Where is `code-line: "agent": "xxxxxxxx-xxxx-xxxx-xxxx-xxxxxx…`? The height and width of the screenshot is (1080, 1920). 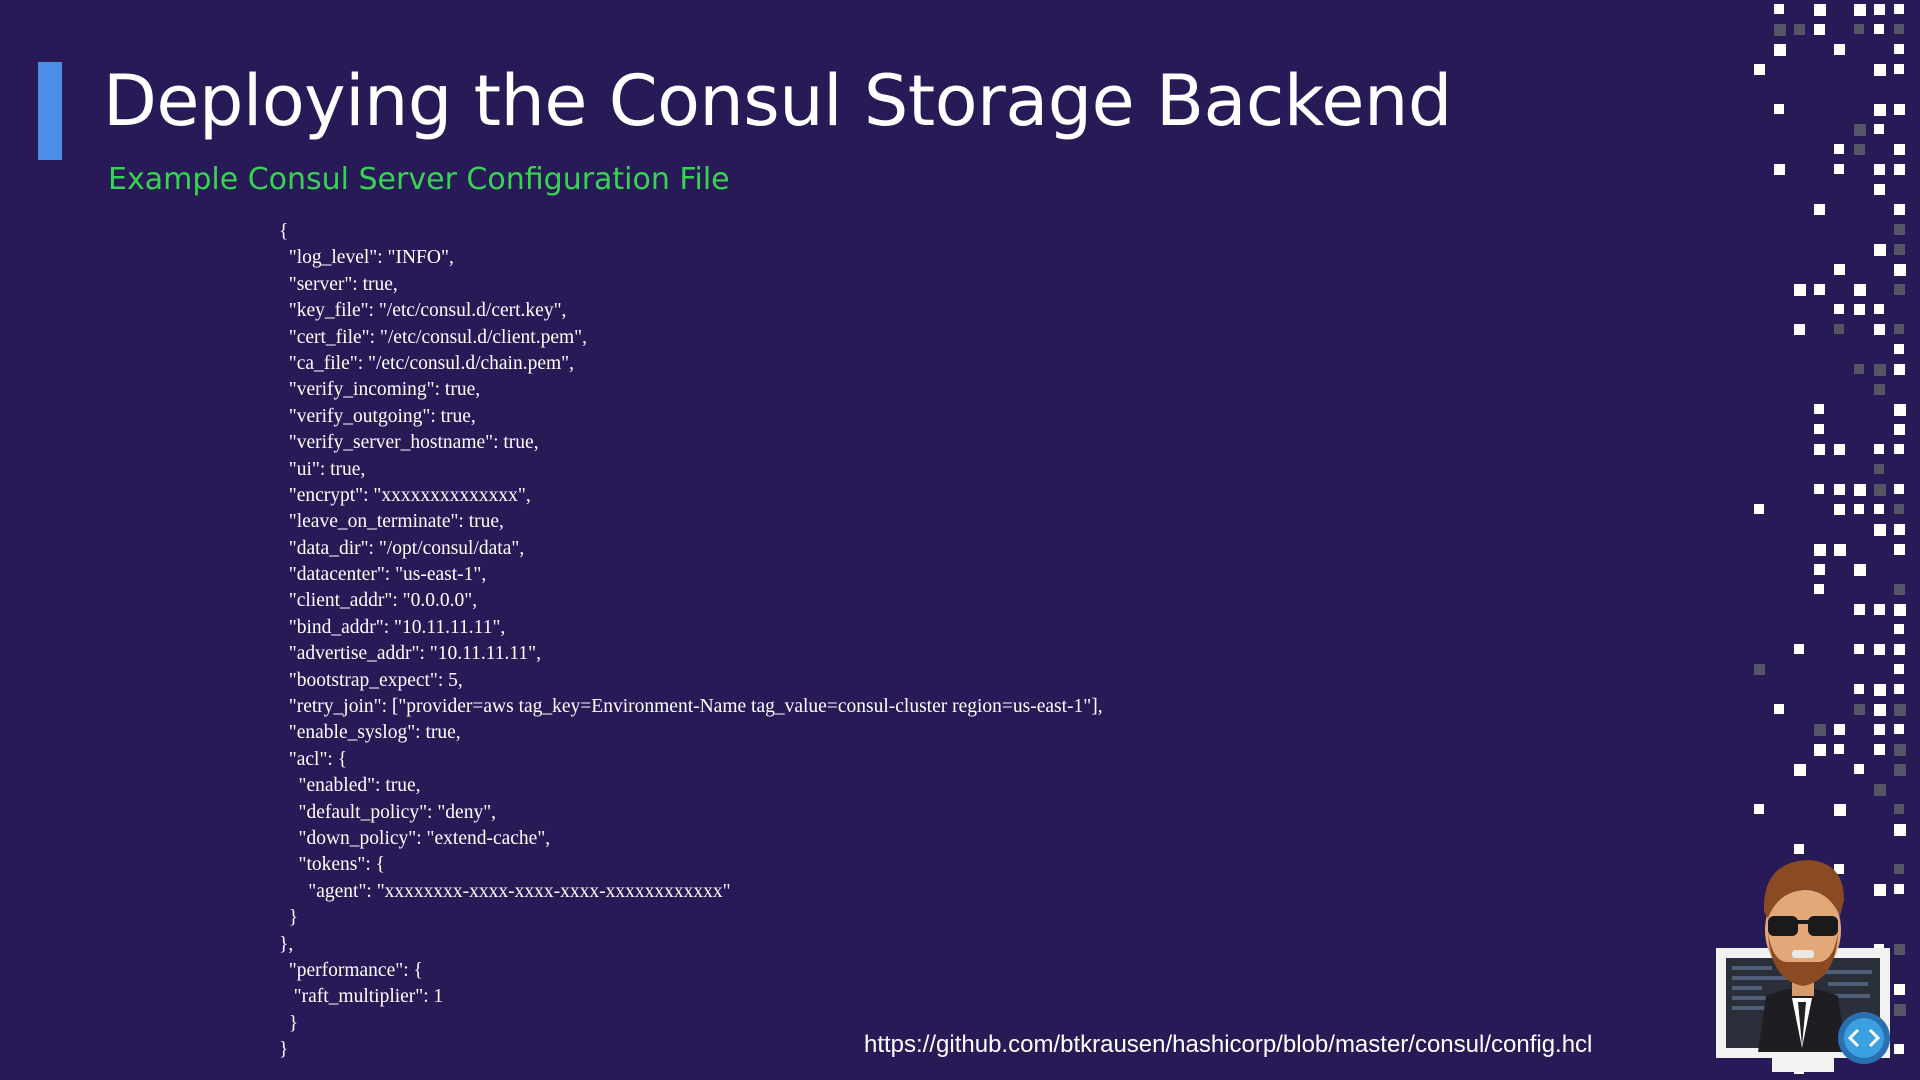 code-line: "agent": "xxxxxxxx-xxxx-xxxx-xxxx-xxxxxx… is located at coordinates (505, 891).